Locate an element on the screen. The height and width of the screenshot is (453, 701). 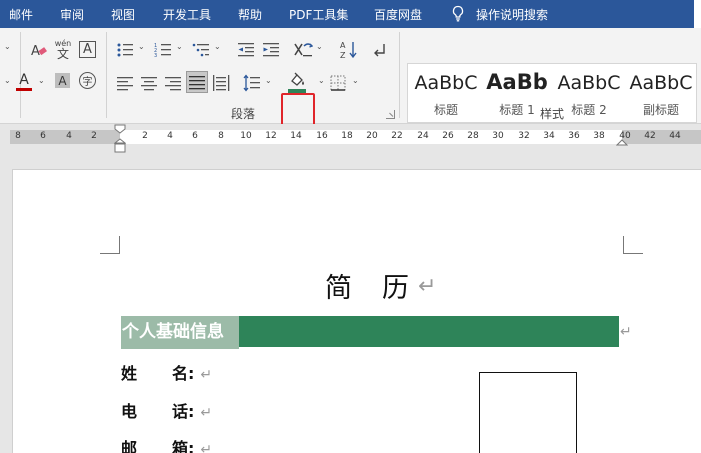
menu-bar: 邮件 审阅 视图 开发工具 帮助 PDF工具集 百度网盘 操作说明搜索 is located at coordinates (350, 14).